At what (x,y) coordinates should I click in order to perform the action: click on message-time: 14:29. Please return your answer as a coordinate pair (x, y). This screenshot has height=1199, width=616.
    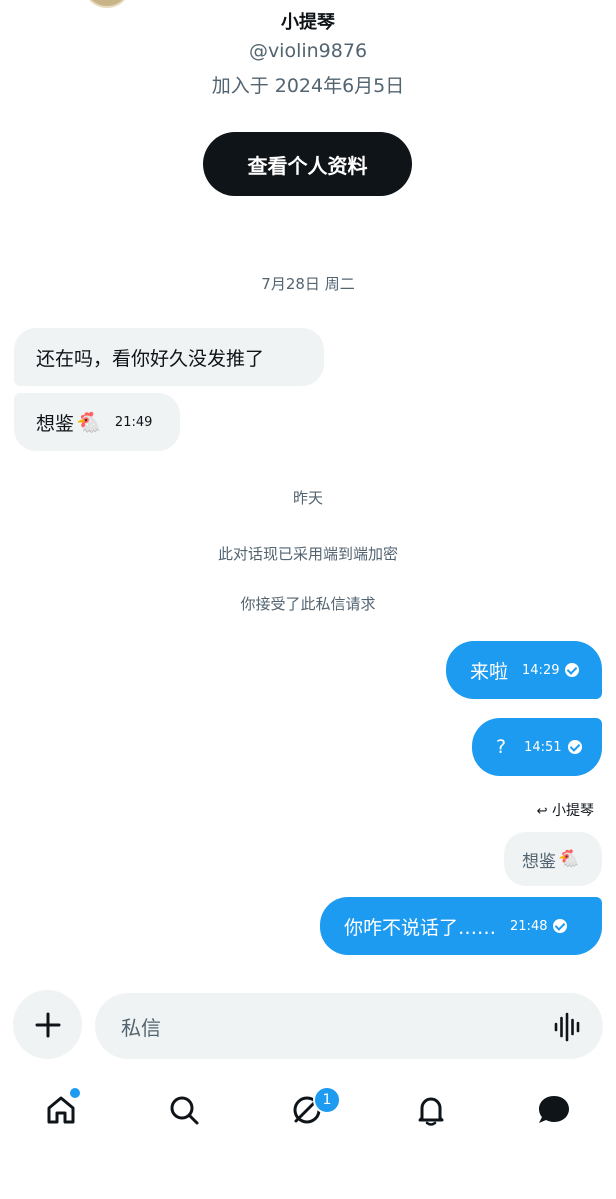
    Looking at the image, I should click on (541, 670).